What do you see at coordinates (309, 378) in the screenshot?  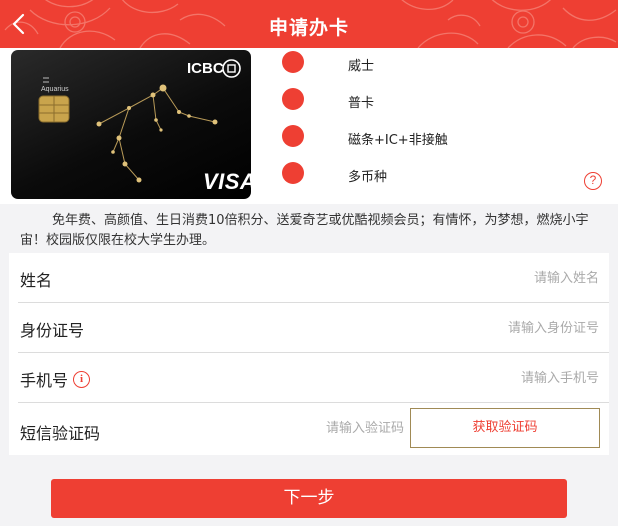 I see `form-row-phone: 手机号` at bounding box center [309, 378].